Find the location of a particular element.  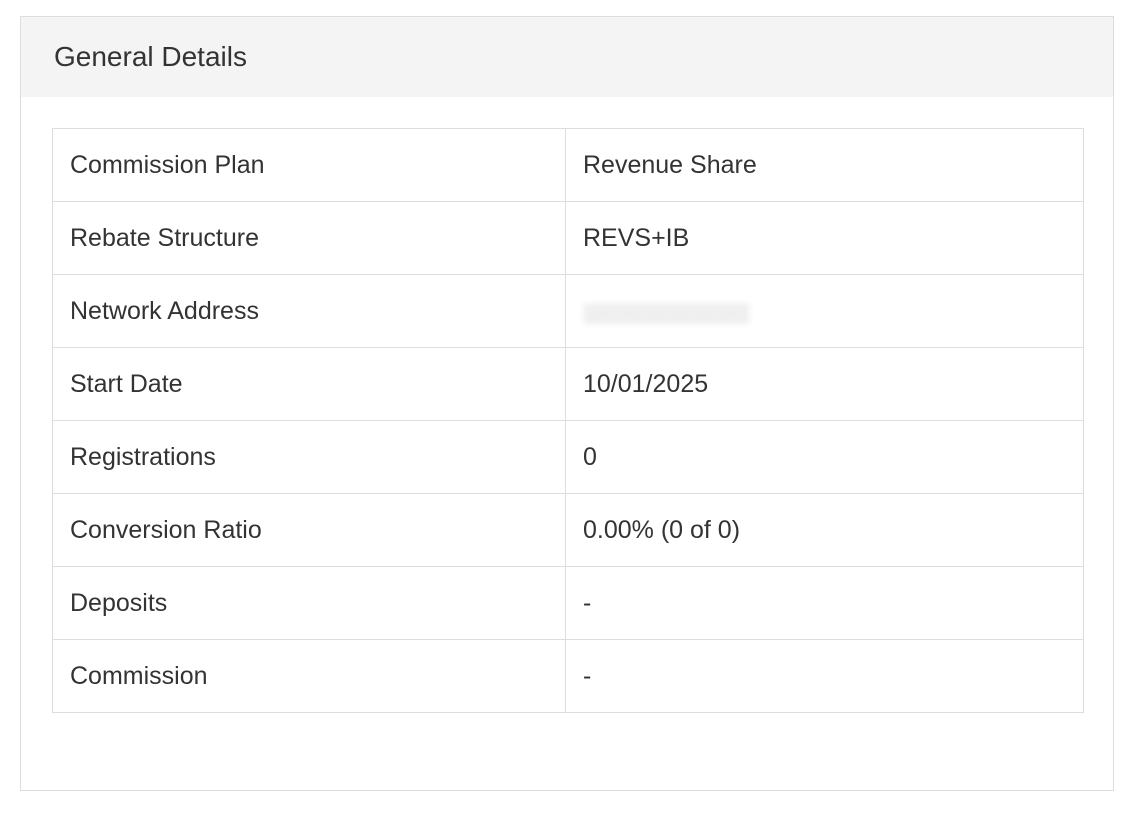

row-label: Conversion Ratio is located at coordinates (309, 530).